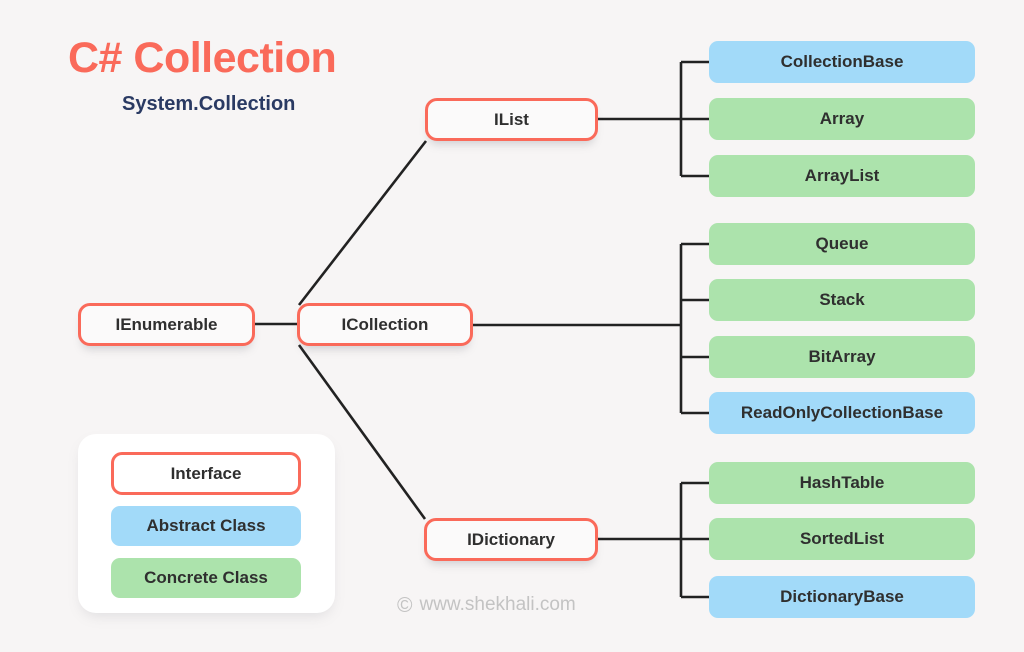 The width and height of the screenshot is (1024, 652). I want to click on node-icollection: ICollection, so click(385, 324).